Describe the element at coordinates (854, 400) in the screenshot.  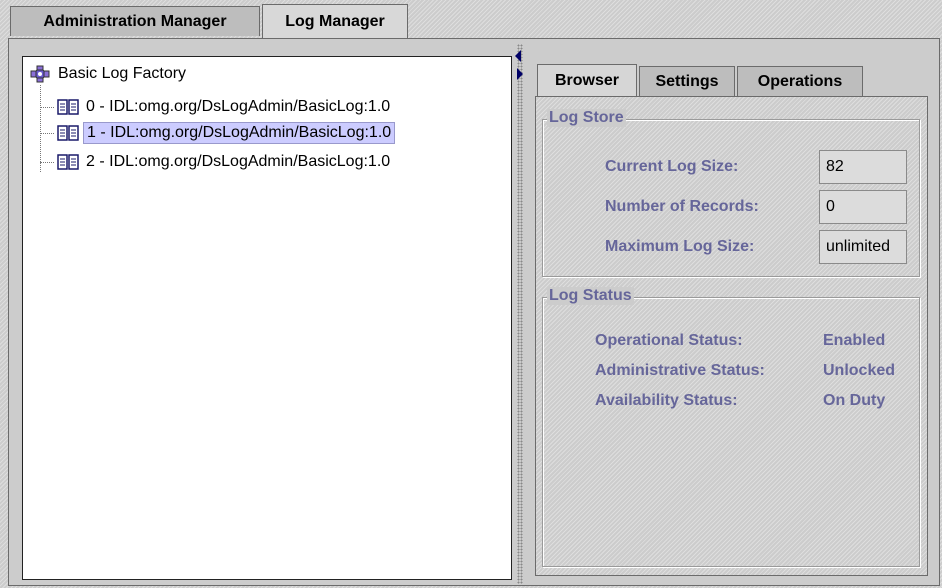
I see `availability-status-value: On Duty` at that location.